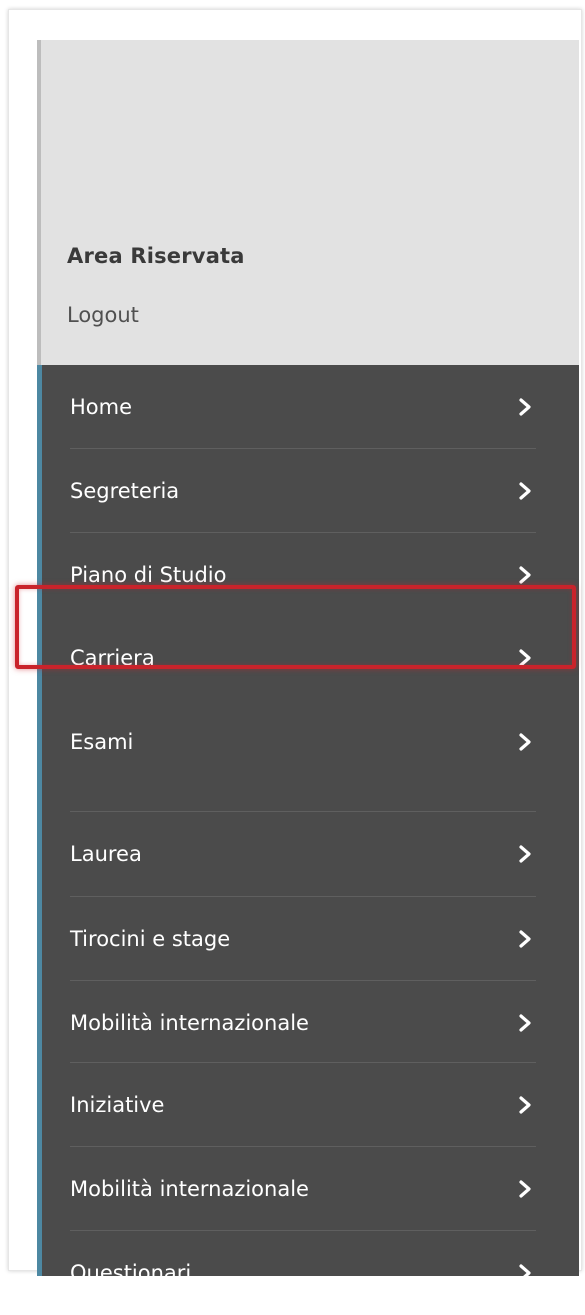  Describe the element at coordinates (148, 575) in the screenshot. I see `menu-item-label: Piano di Studio` at that location.